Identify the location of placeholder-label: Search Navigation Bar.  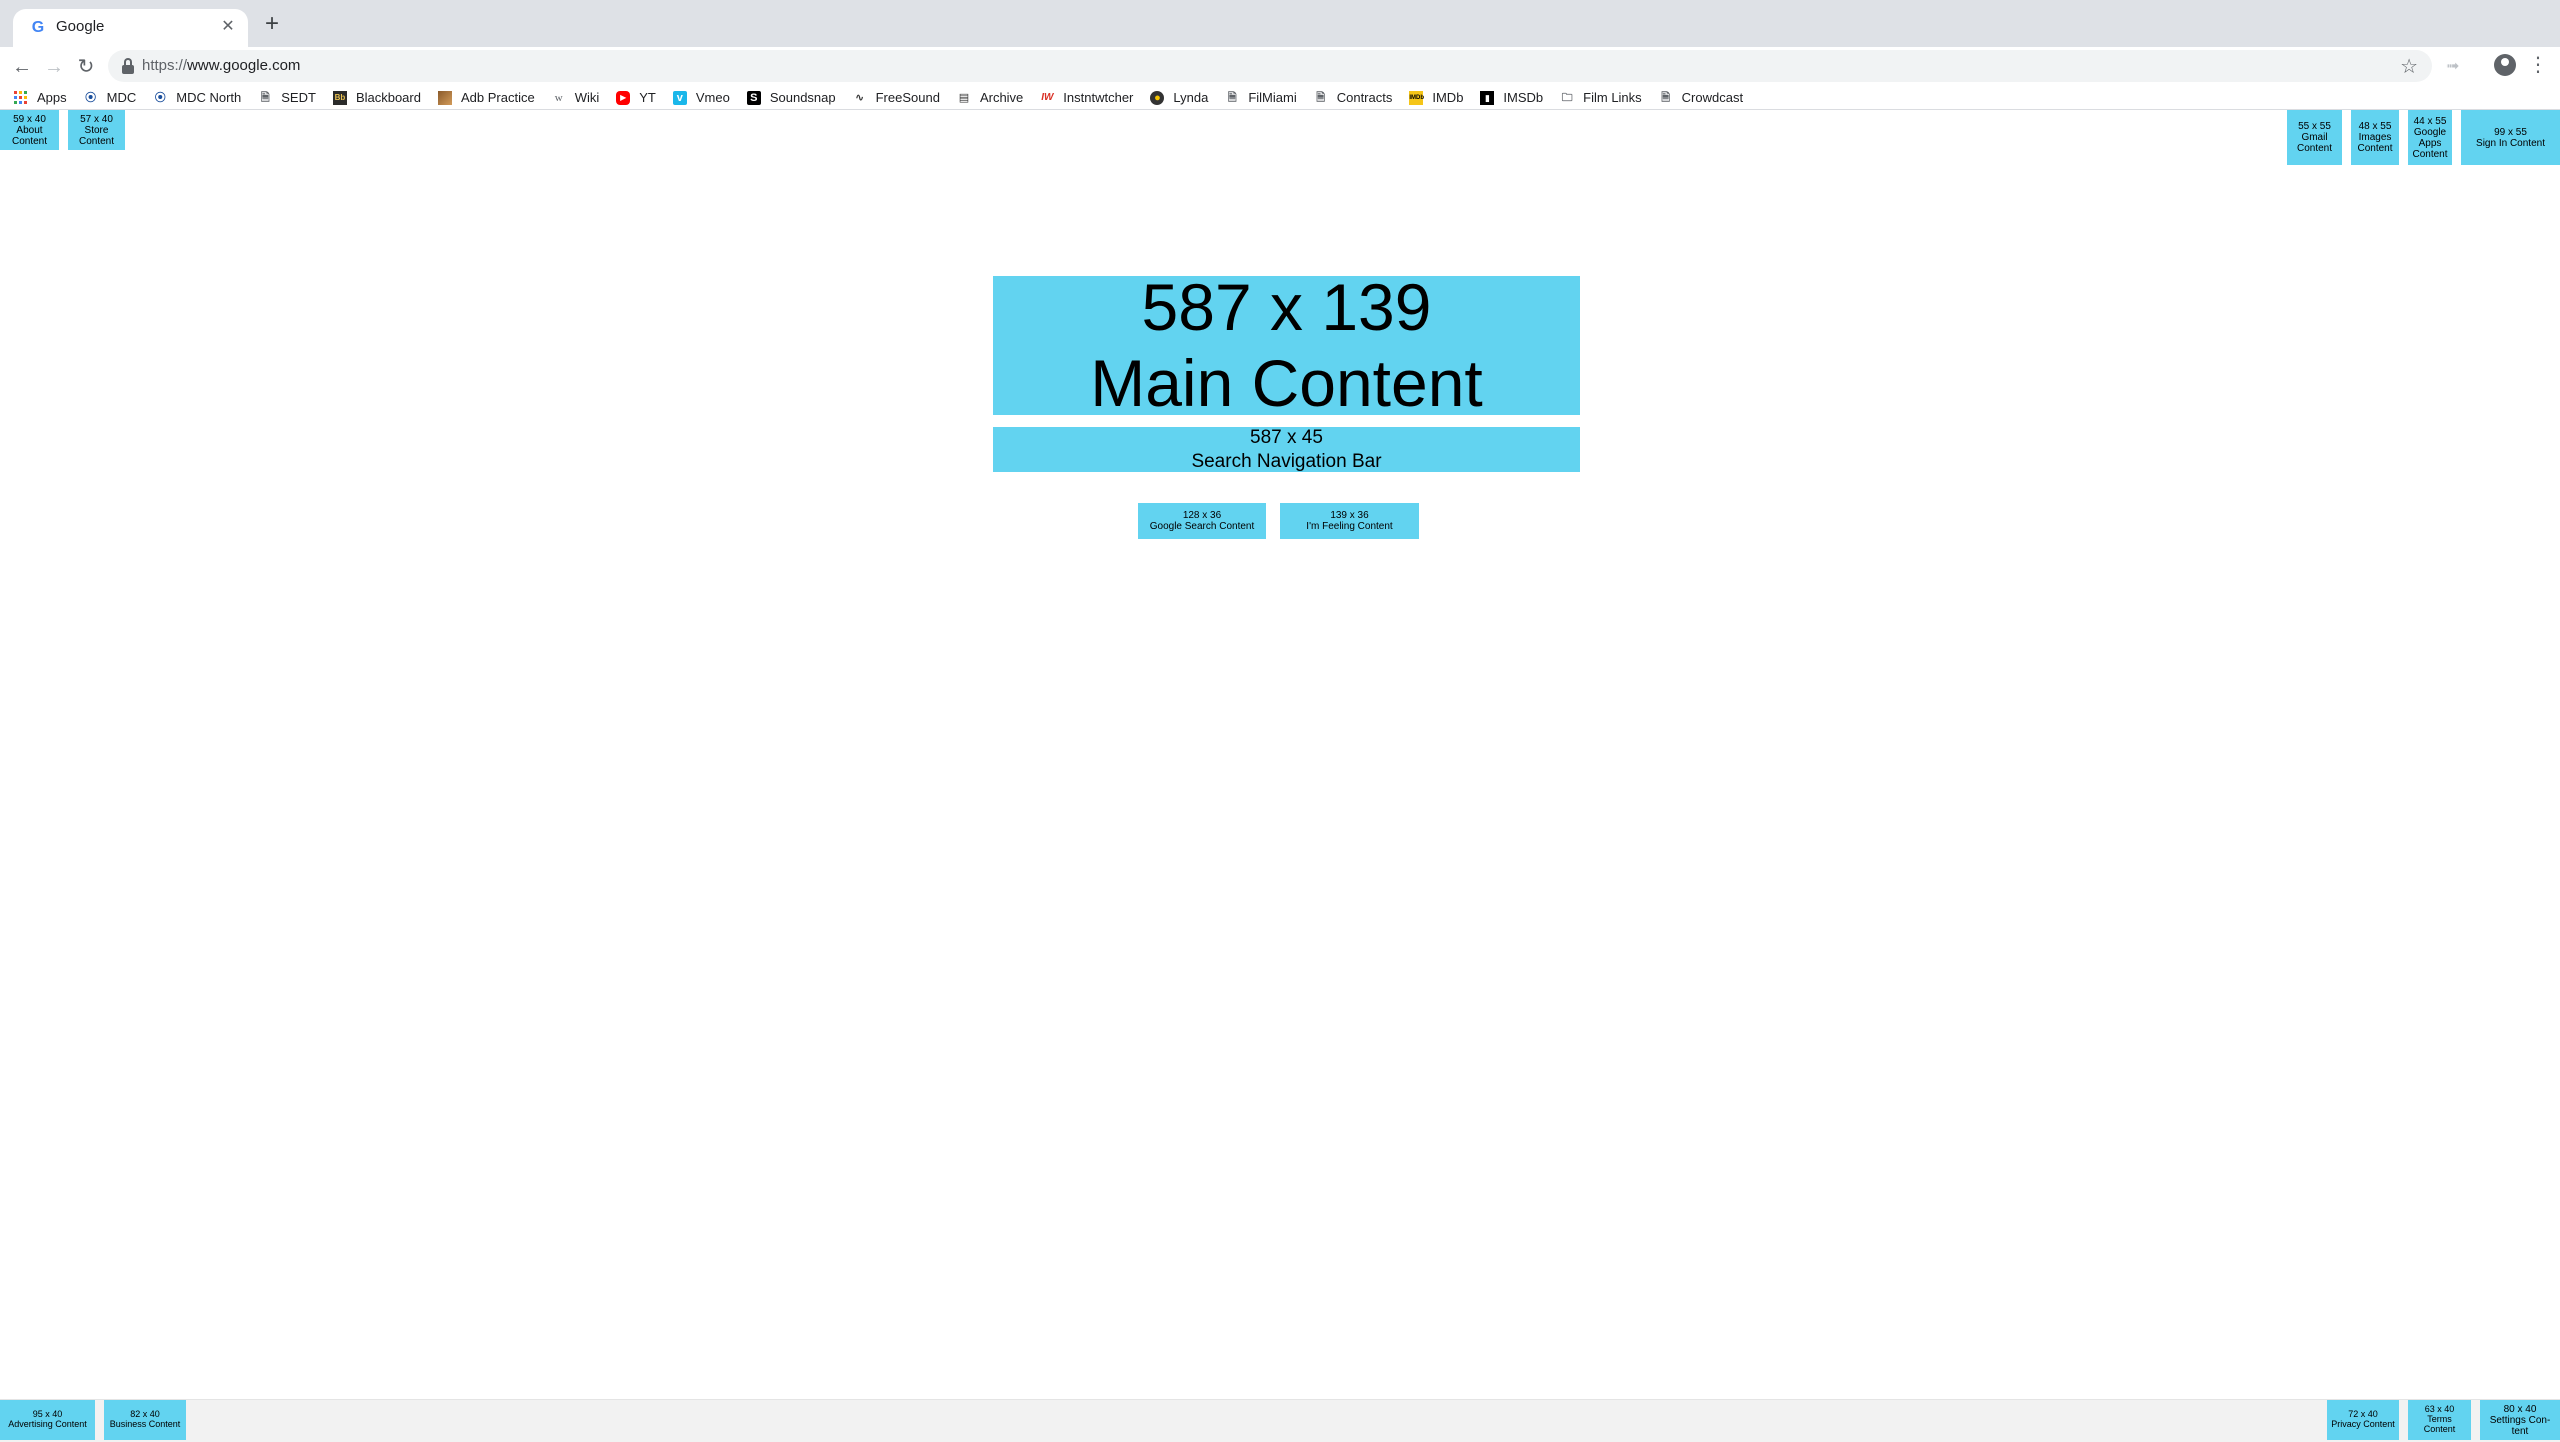
(1286, 461).